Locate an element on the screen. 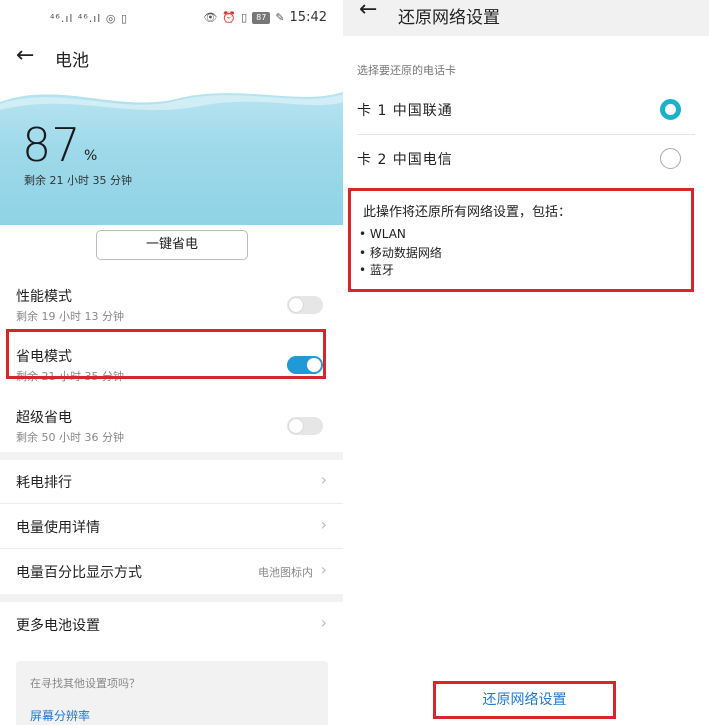 The image size is (709, 725). row-power-ranking: 耗电排行 › is located at coordinates (171, 481).